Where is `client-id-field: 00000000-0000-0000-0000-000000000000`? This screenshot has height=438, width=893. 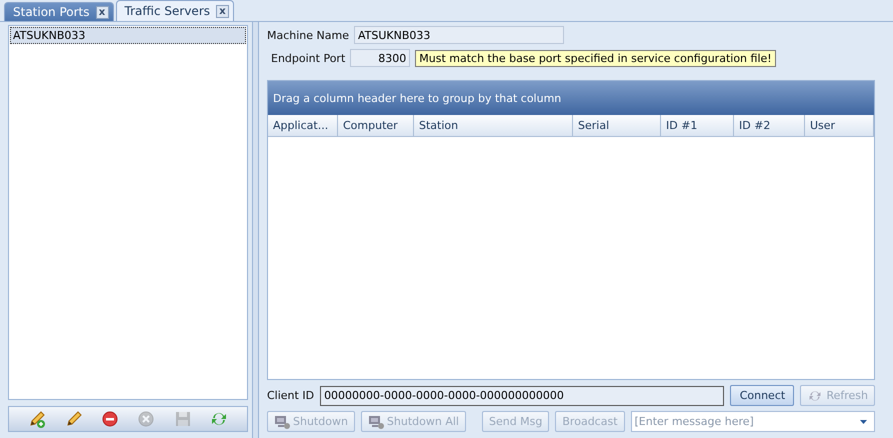
client-id-field: 00000000-0000-0000-0000-000000000000 is located at coordinates (522, 396).